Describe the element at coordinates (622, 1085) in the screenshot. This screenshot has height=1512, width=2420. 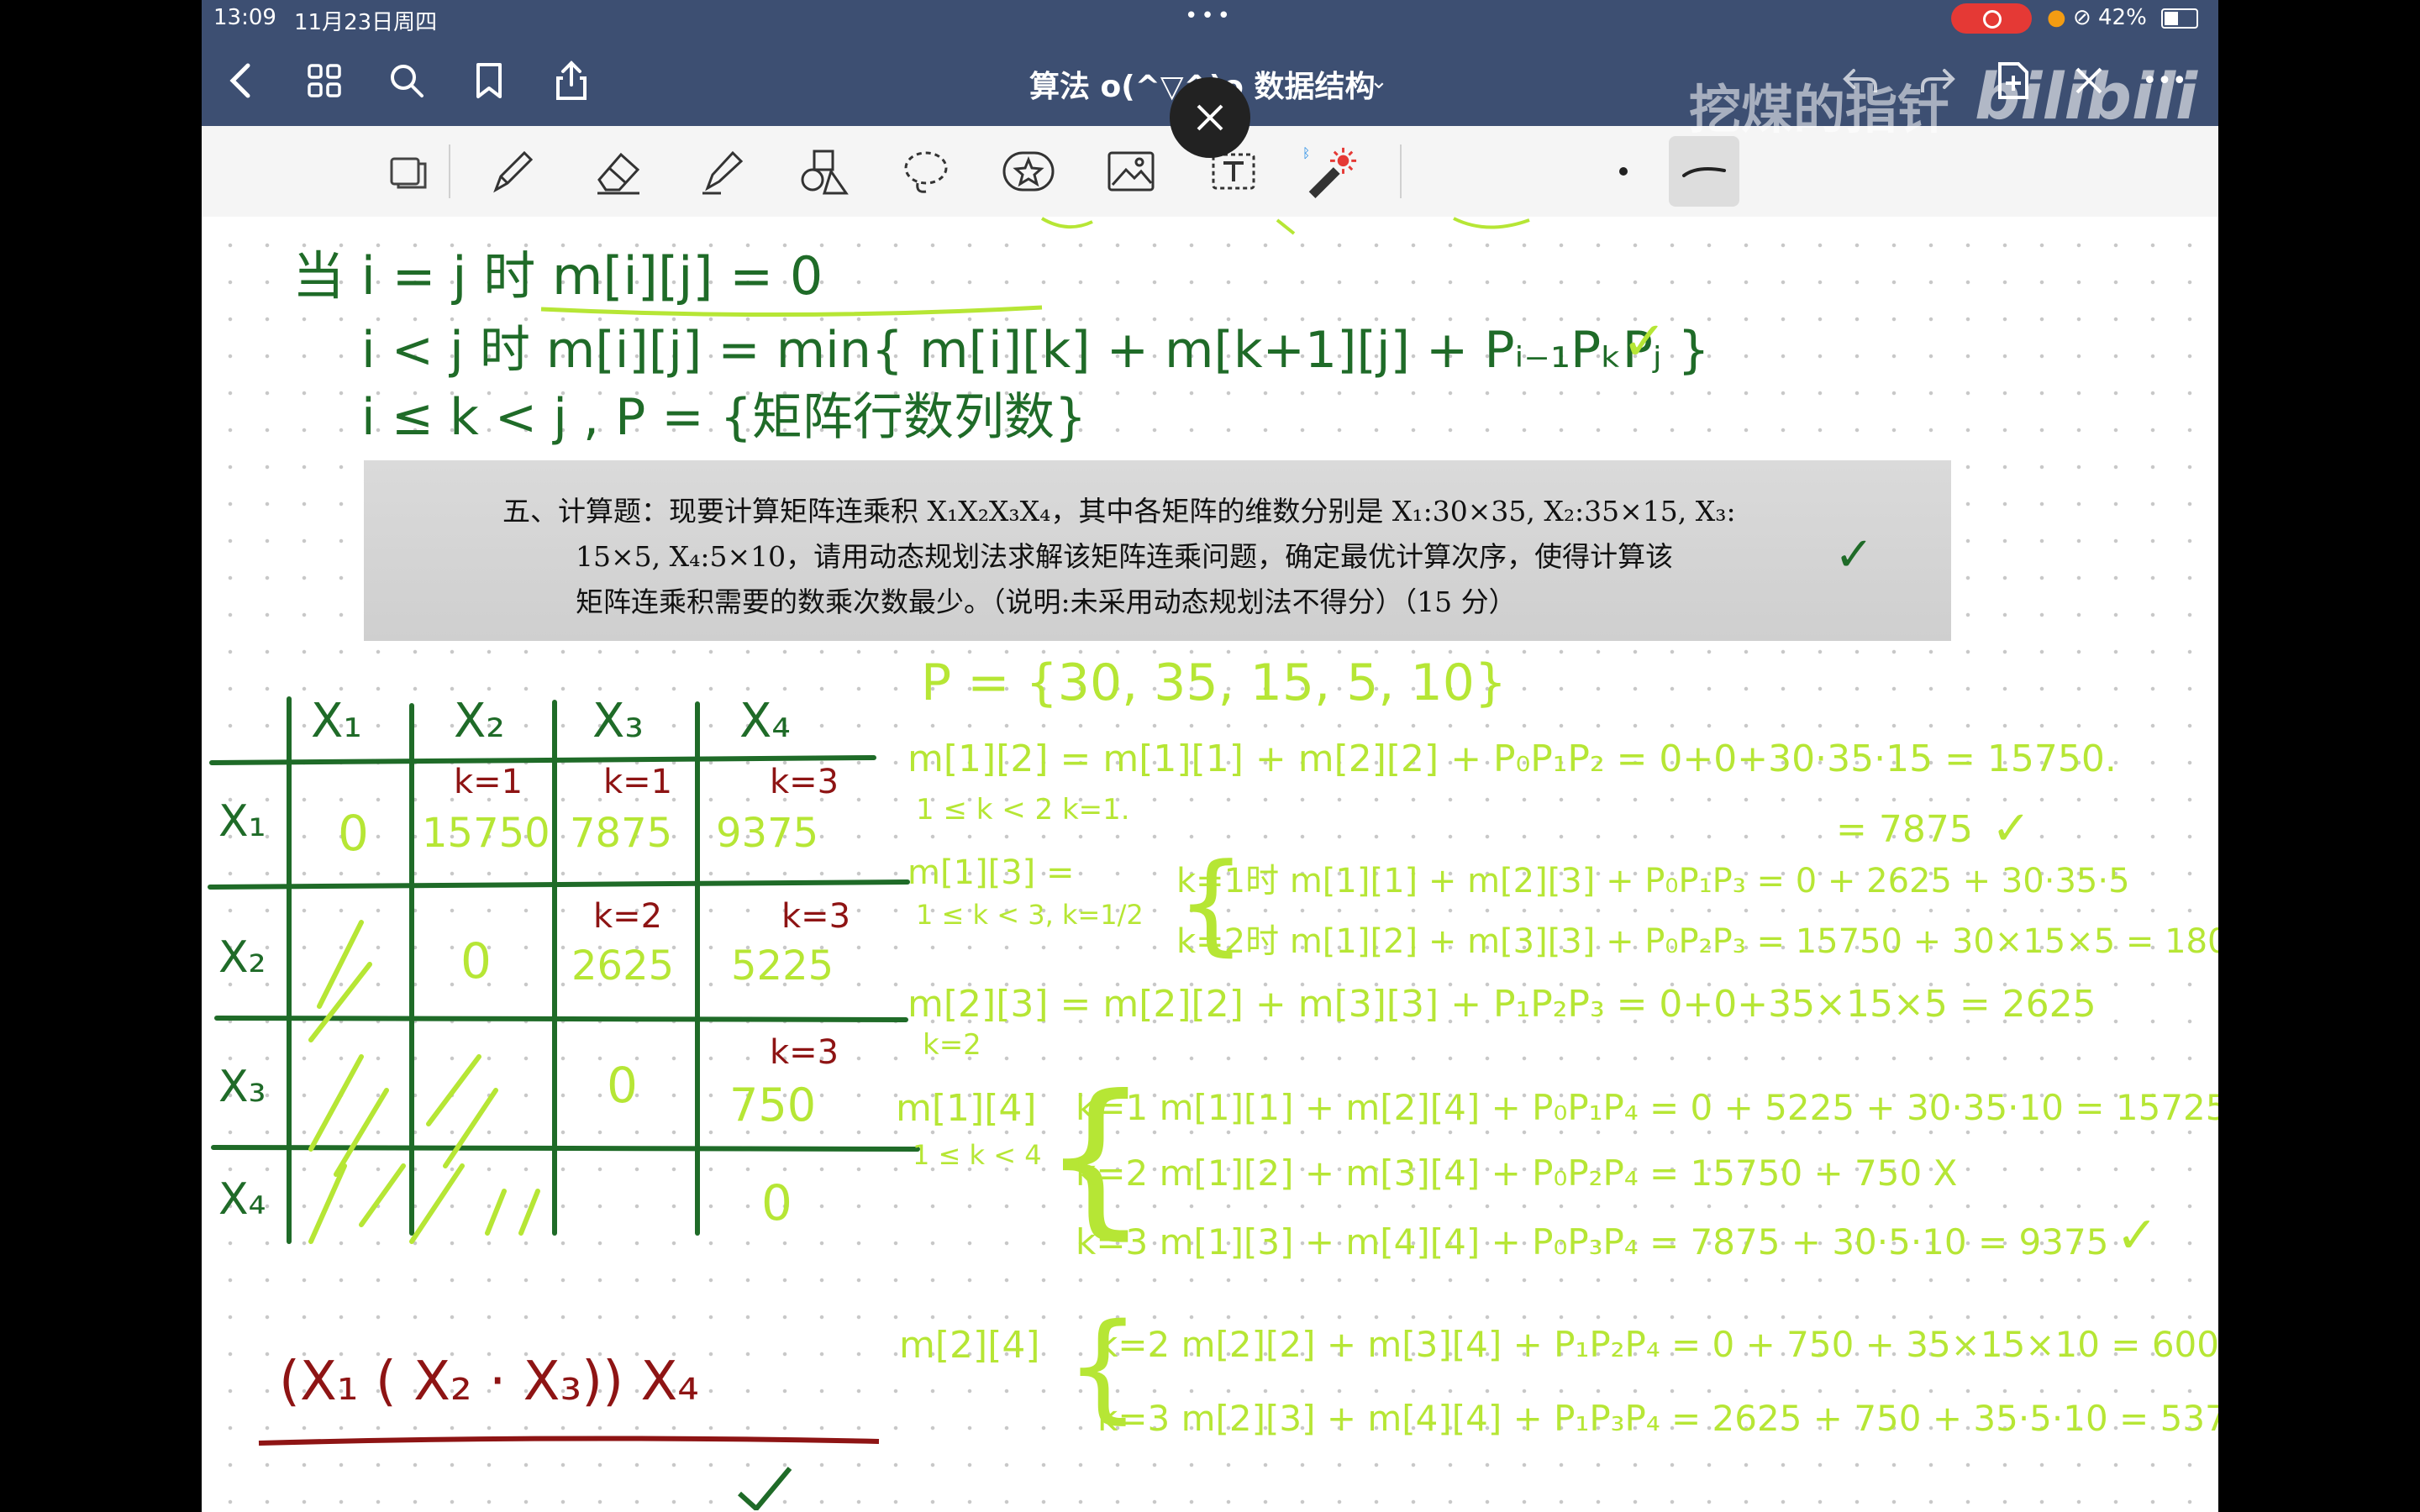
I see `cell-m33: 0` at that location.